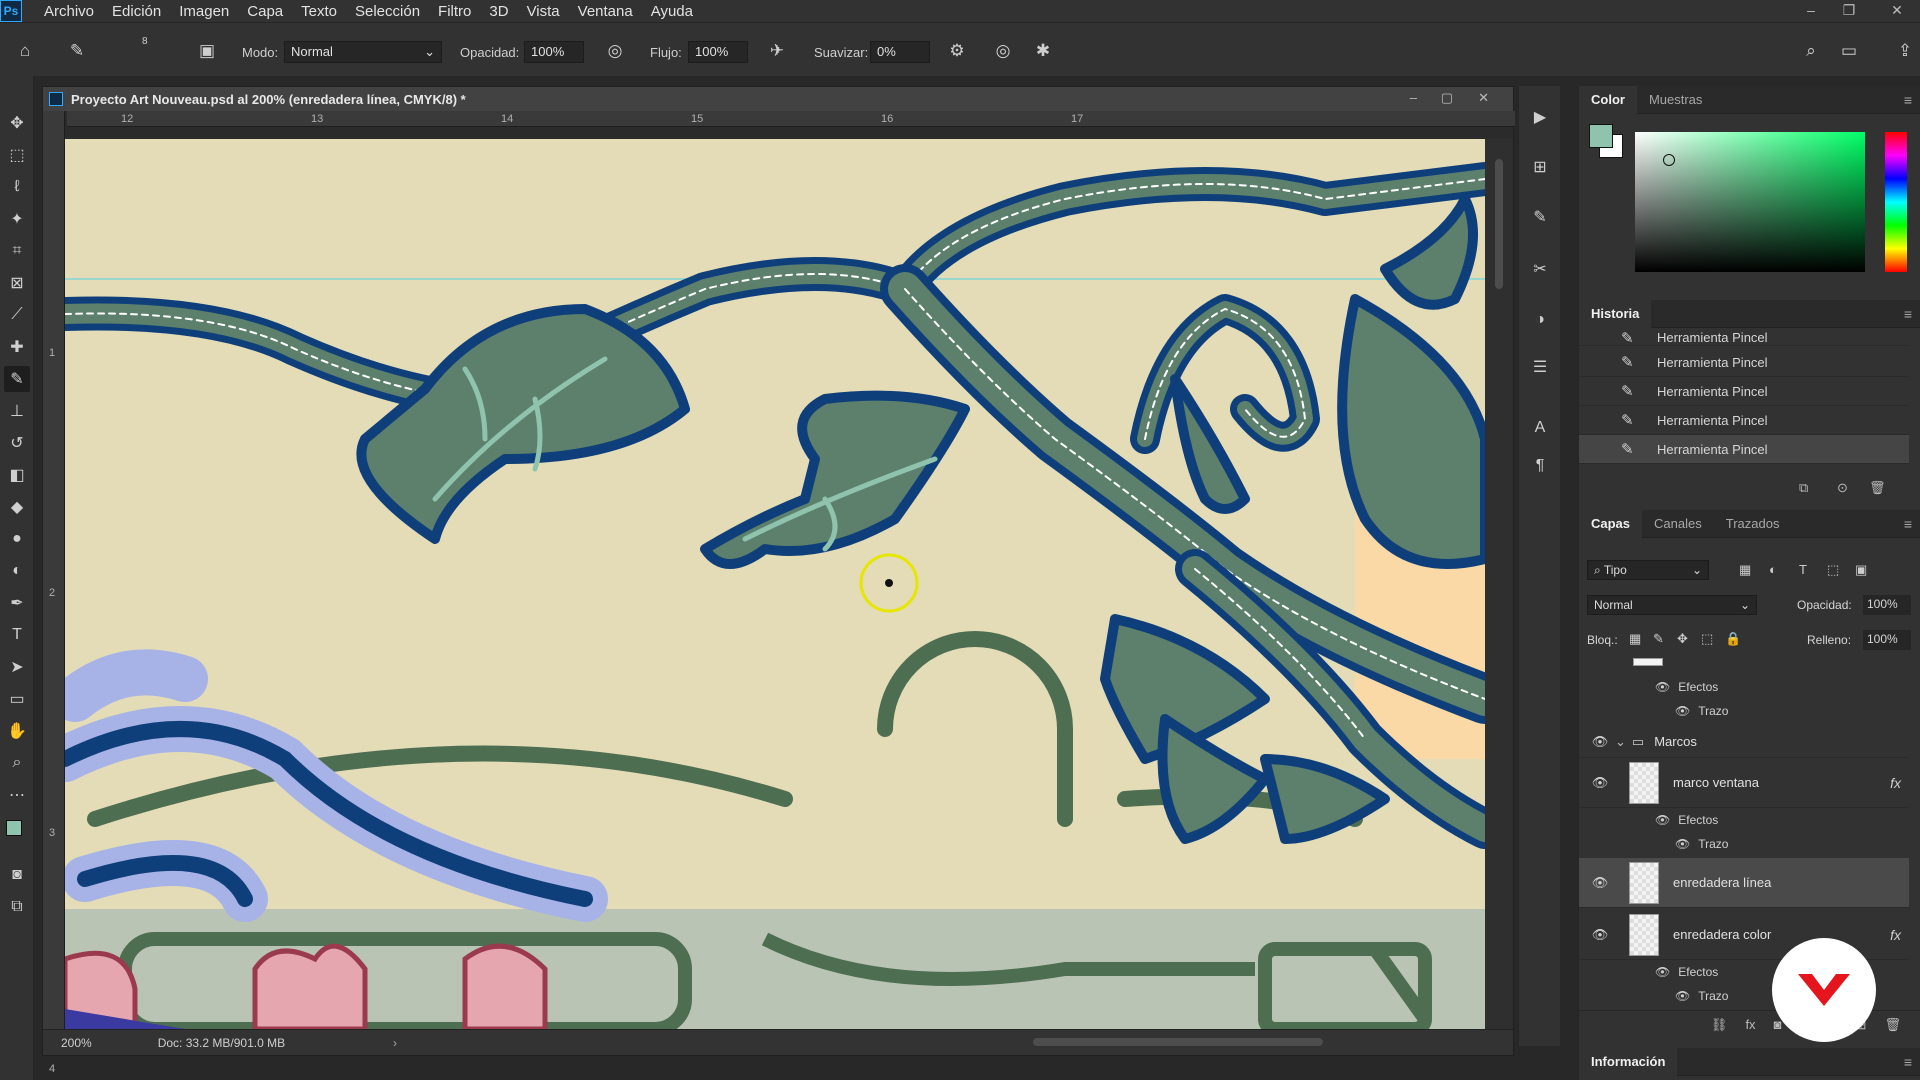 This screenshot has height=1080, width=1920. I want to click on delete-layer-icon: 🗑, so click(1892, 1025).